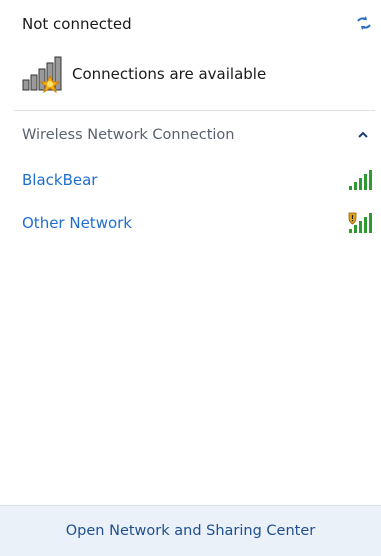  What do you see at coordinates (60, 180) in the screenshot?
I see `network-name: BlackBear` at bounding box center [60, 180].